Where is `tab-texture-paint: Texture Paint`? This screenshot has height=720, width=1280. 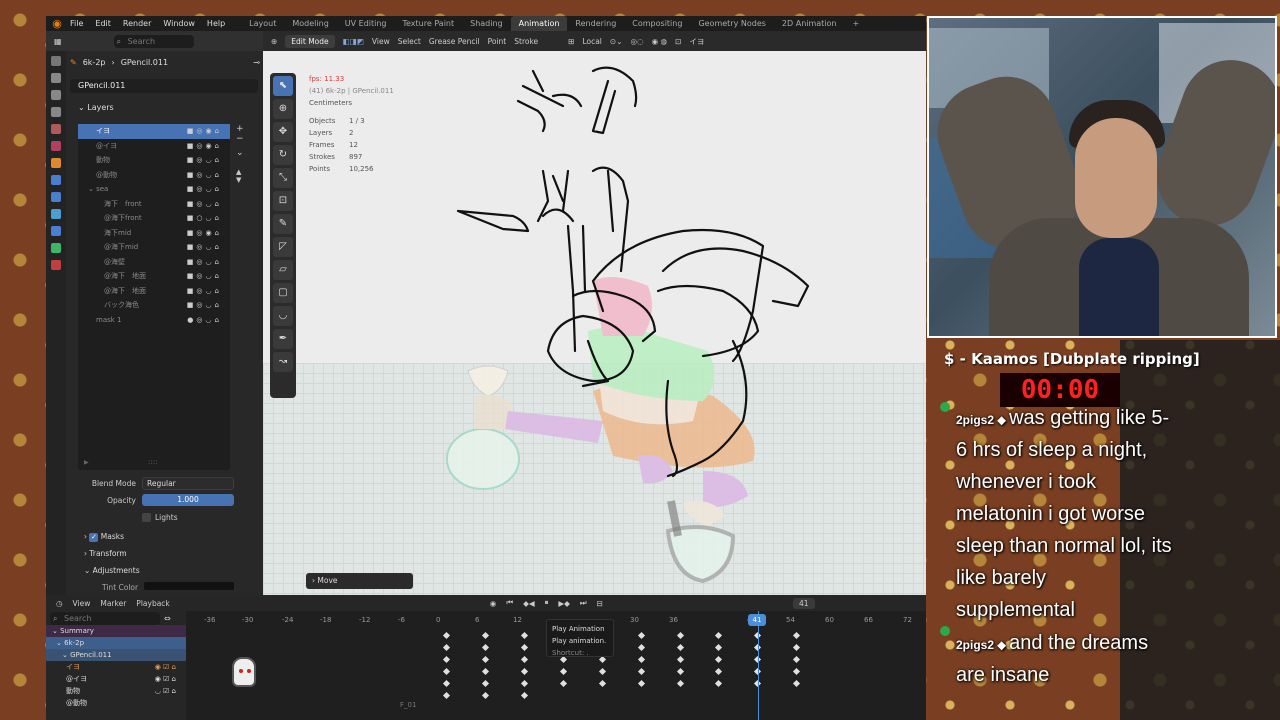 tab-texture-paint: Texture Paint is located at coordinates (429, 23).